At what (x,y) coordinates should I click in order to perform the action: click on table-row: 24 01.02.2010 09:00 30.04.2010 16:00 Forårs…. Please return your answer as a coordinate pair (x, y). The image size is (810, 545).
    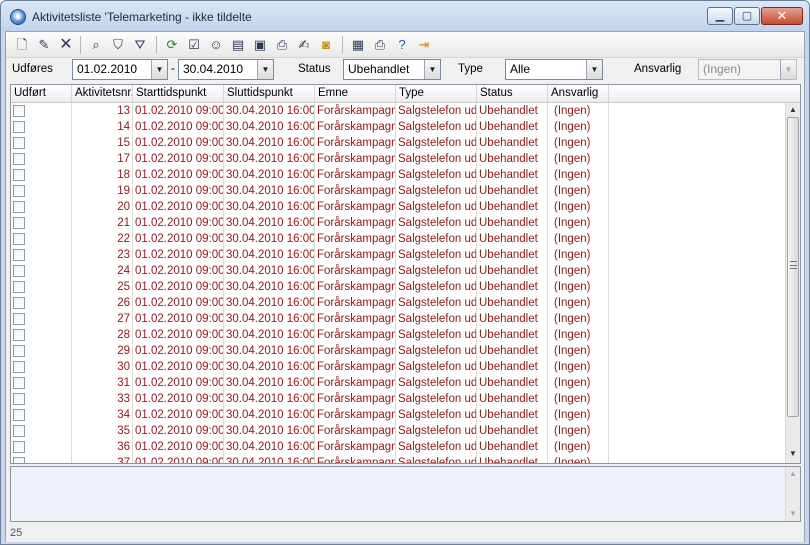
    Looking at the image, I should click on (311, 271).